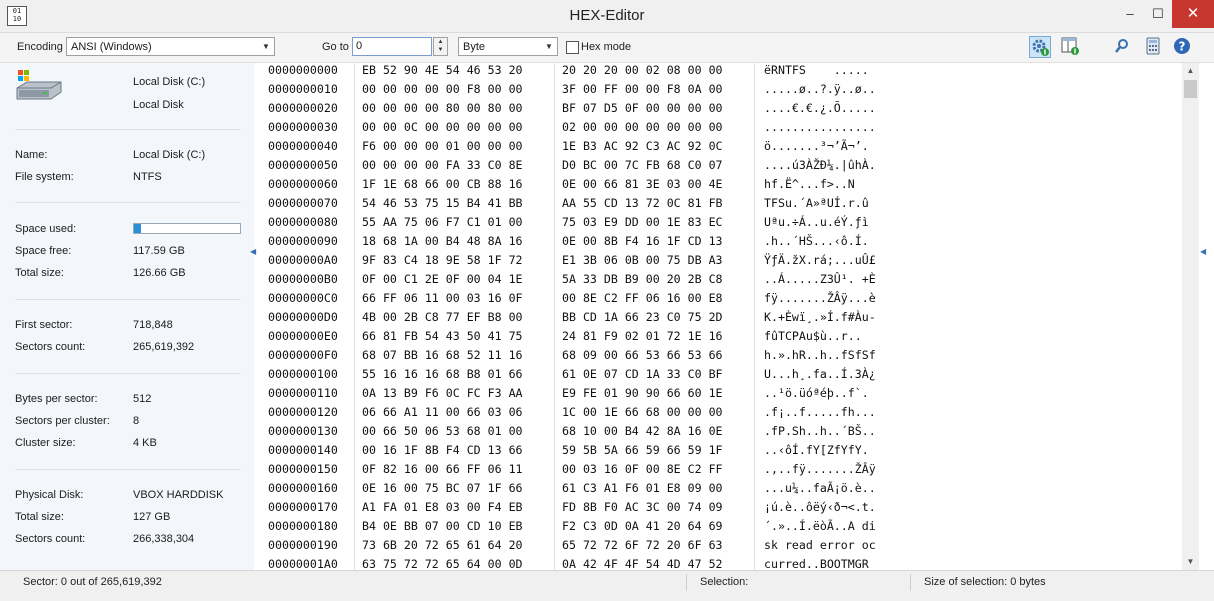  What do you see at coordinates (392, 46) in the screenshot?
I see `goto-input: 0` at bounding box center [392, 46].